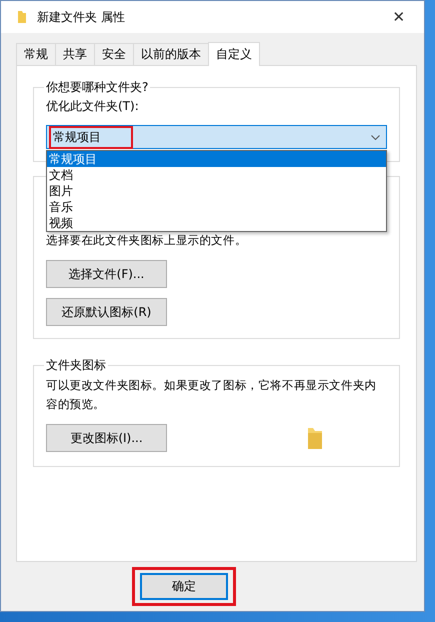 The image size is (435, 622). What do you see at coordinates (184, 586) in the screenshot?
I see `ok-button: 确定` at bounding box center [184, 586].